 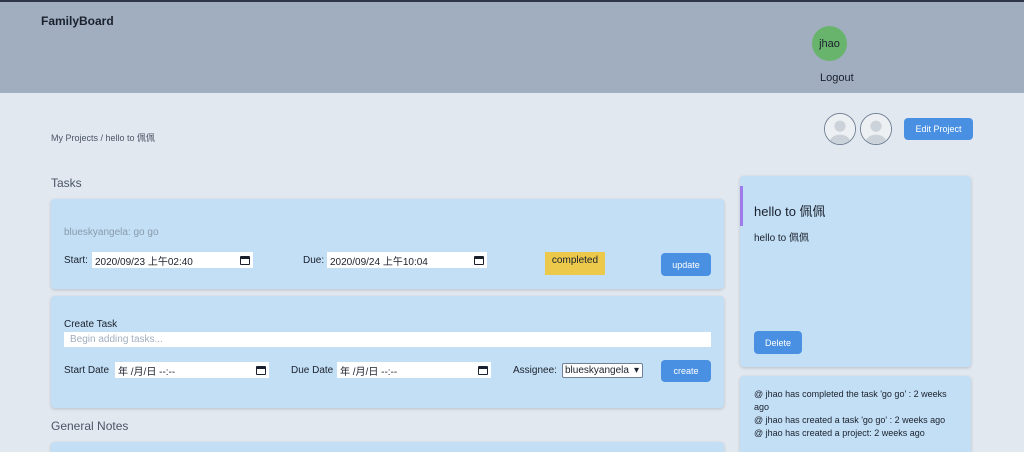 What do you see at coordinates (111, 232) in the screenshot?
I see `task-text: blueskyangela: go go` at bounding box center [111, 232].